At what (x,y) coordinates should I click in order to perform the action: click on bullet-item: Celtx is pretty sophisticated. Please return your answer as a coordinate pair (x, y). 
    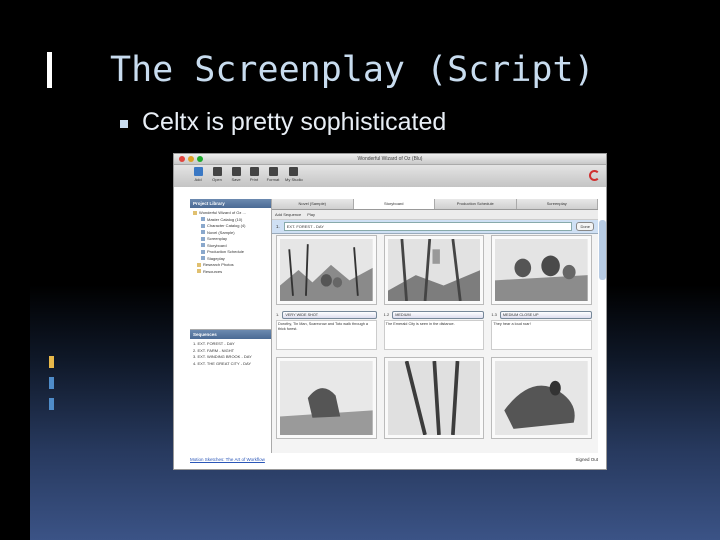
    Looking at the image, I should click on (283, 122).